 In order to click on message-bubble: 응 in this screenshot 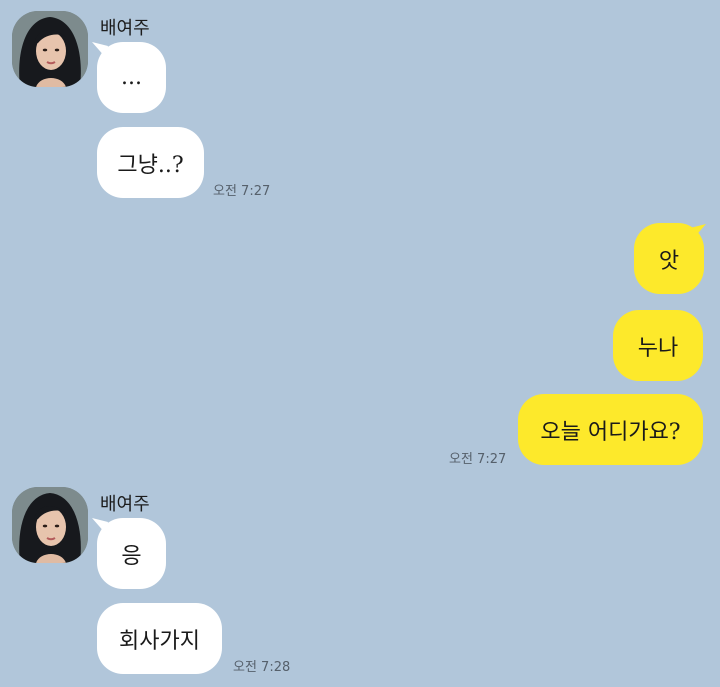, I will do `click(131, 553)`.